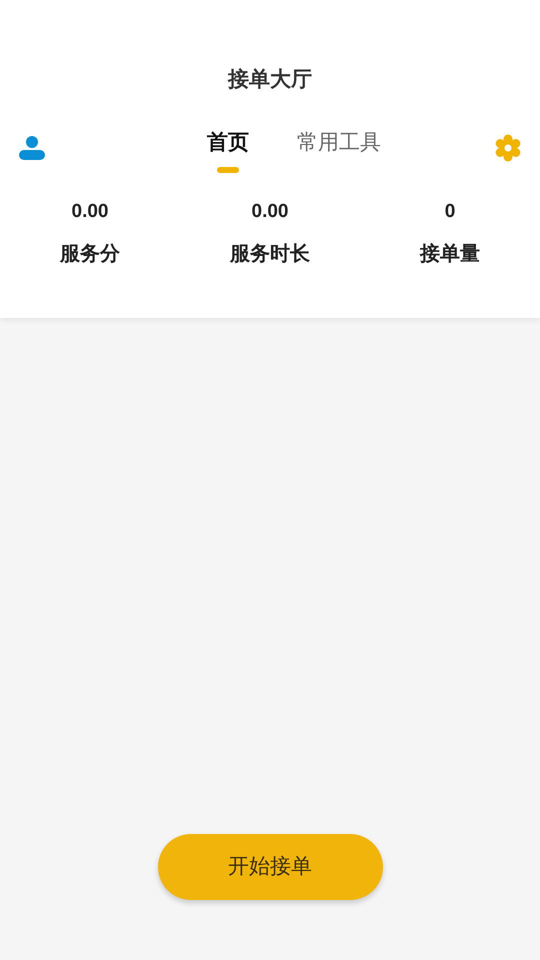 The height and width of the screenshot is (960, 540). Describe the element at coordinates (450, 212) in the screenshot. I see `stat-value: 0` at that location.